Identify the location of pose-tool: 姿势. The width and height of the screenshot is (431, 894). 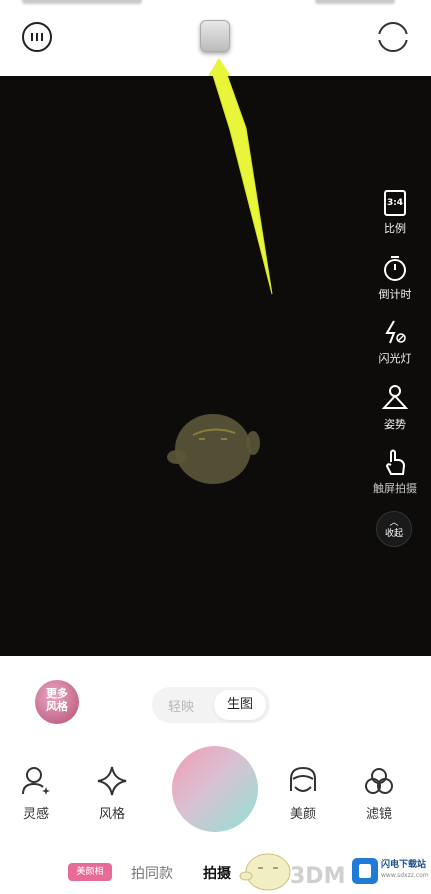
(395, 408).